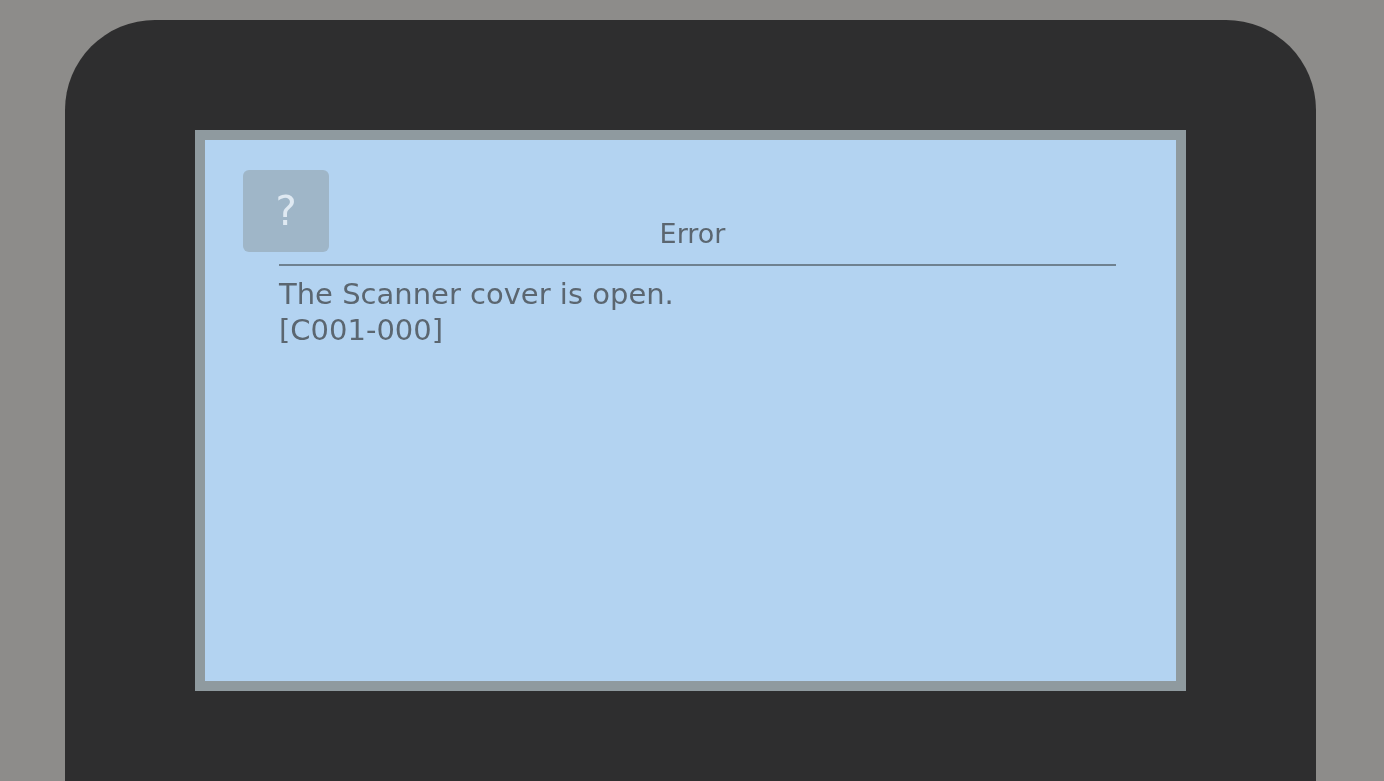 The height and width of the screenshot is (781, 1384). I want to click on help-button: ?, so click(286, 211).